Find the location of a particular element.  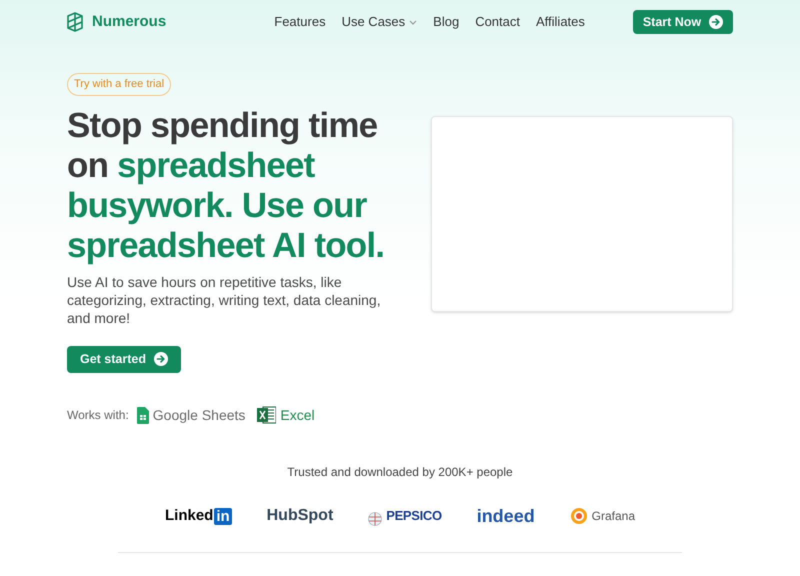

description: Use AI to save hours on repetitive tasks, like categorizing, extracting, writing text, data cleaning, and more! is located at coordinates (224, 299).